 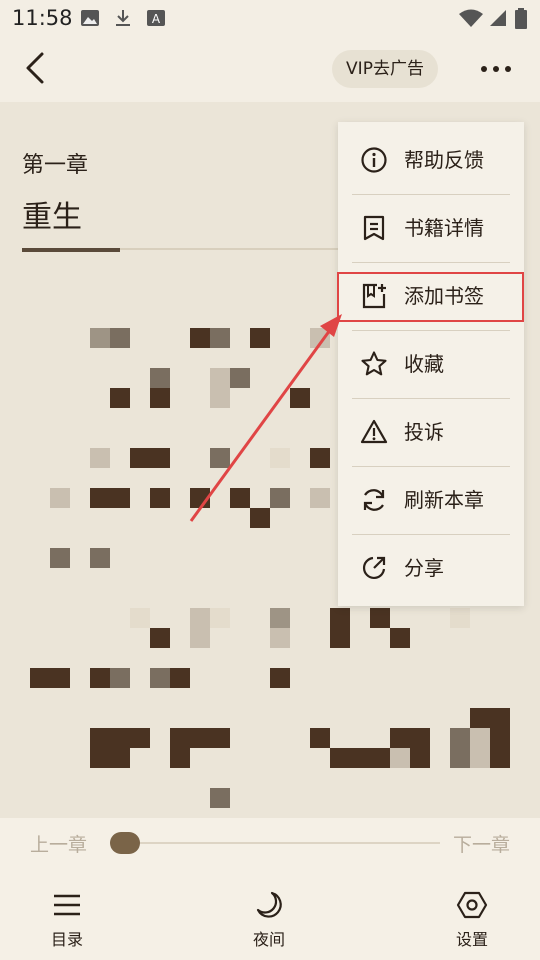 What do you see at coordinates (471, 18) in the screenshot?
I see `wifi-icon` at bounding box center [471, 18].